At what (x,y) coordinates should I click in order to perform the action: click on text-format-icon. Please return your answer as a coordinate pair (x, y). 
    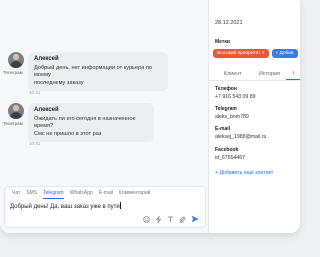
    Looking at the image, I should click on (170, 219).